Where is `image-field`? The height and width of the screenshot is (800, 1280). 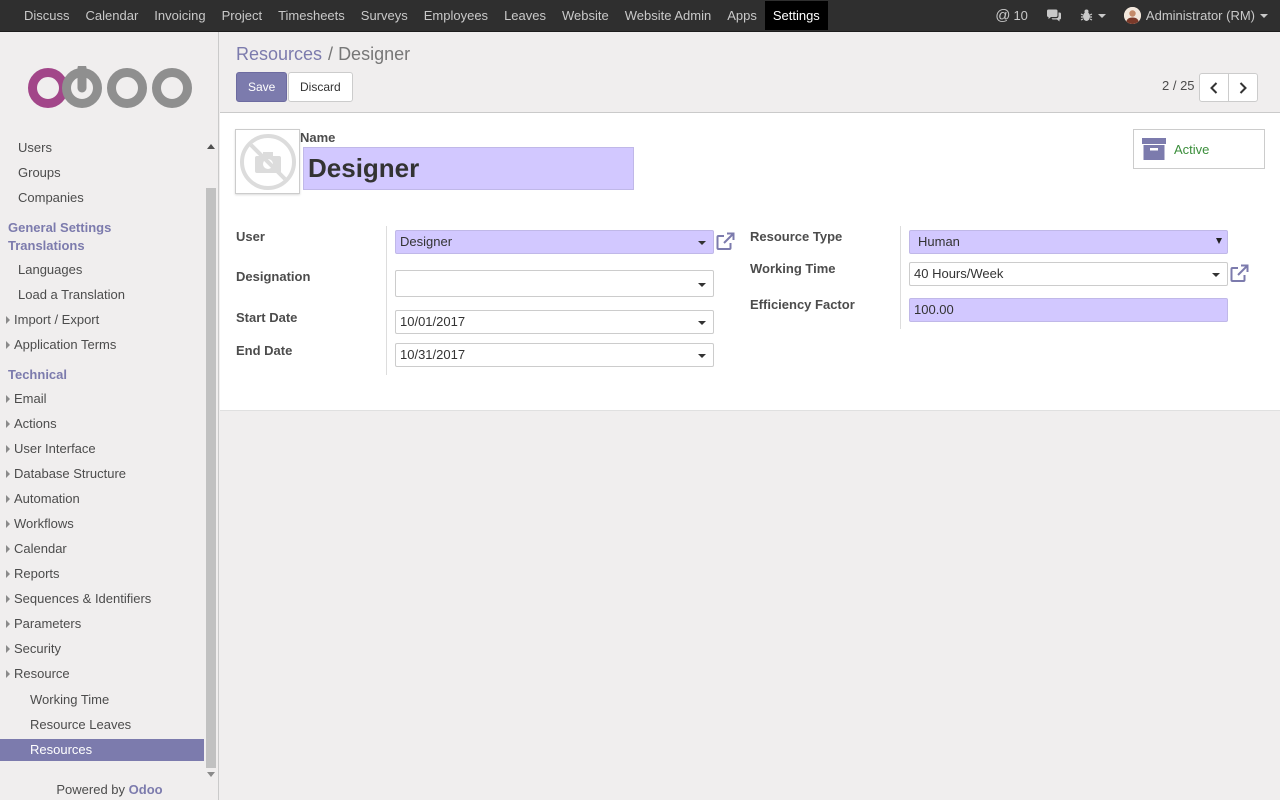 image-field is located at coordinates (267, 161).